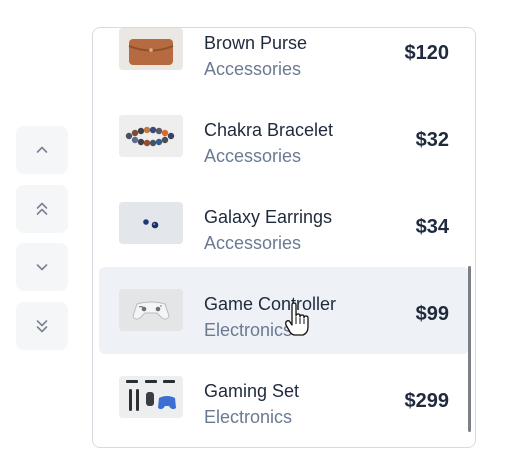  I want to click on product-price: $299, so click(427, 401).